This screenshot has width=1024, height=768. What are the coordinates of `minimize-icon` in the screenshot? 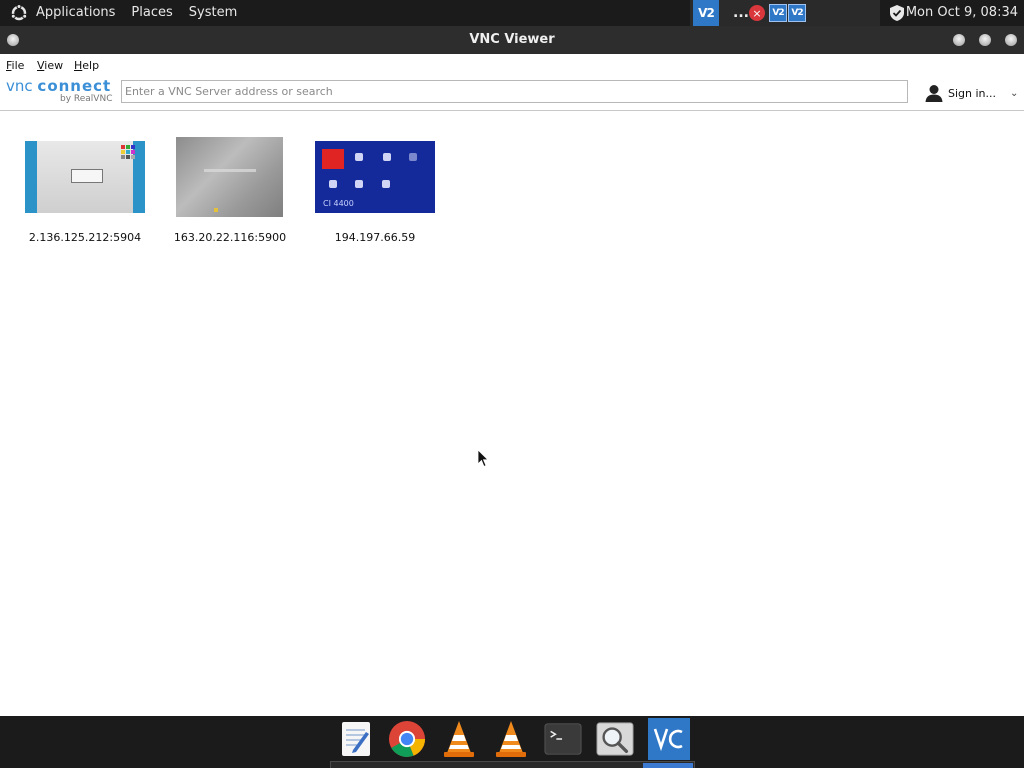 It's located at (959, 40).